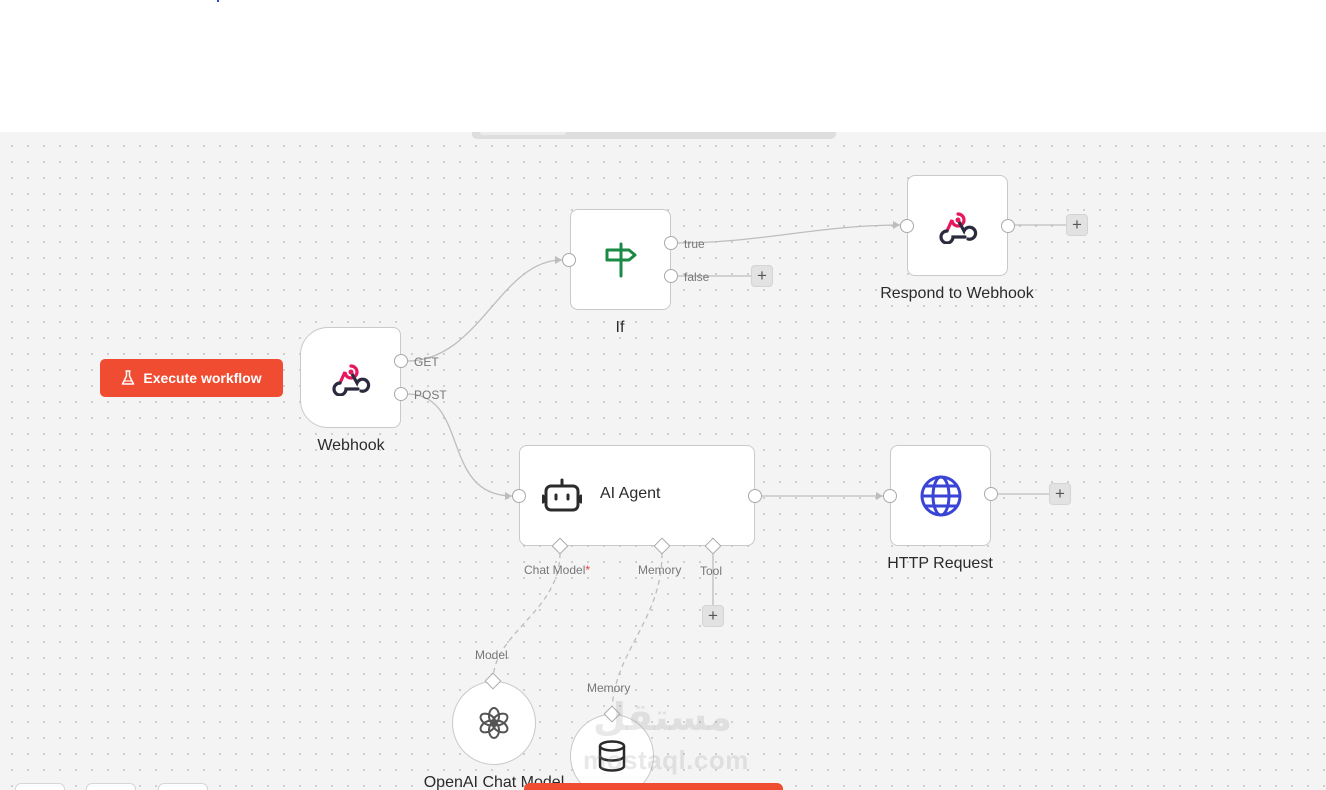  I want to click on ai-agent-input-port, so click(519, 496).